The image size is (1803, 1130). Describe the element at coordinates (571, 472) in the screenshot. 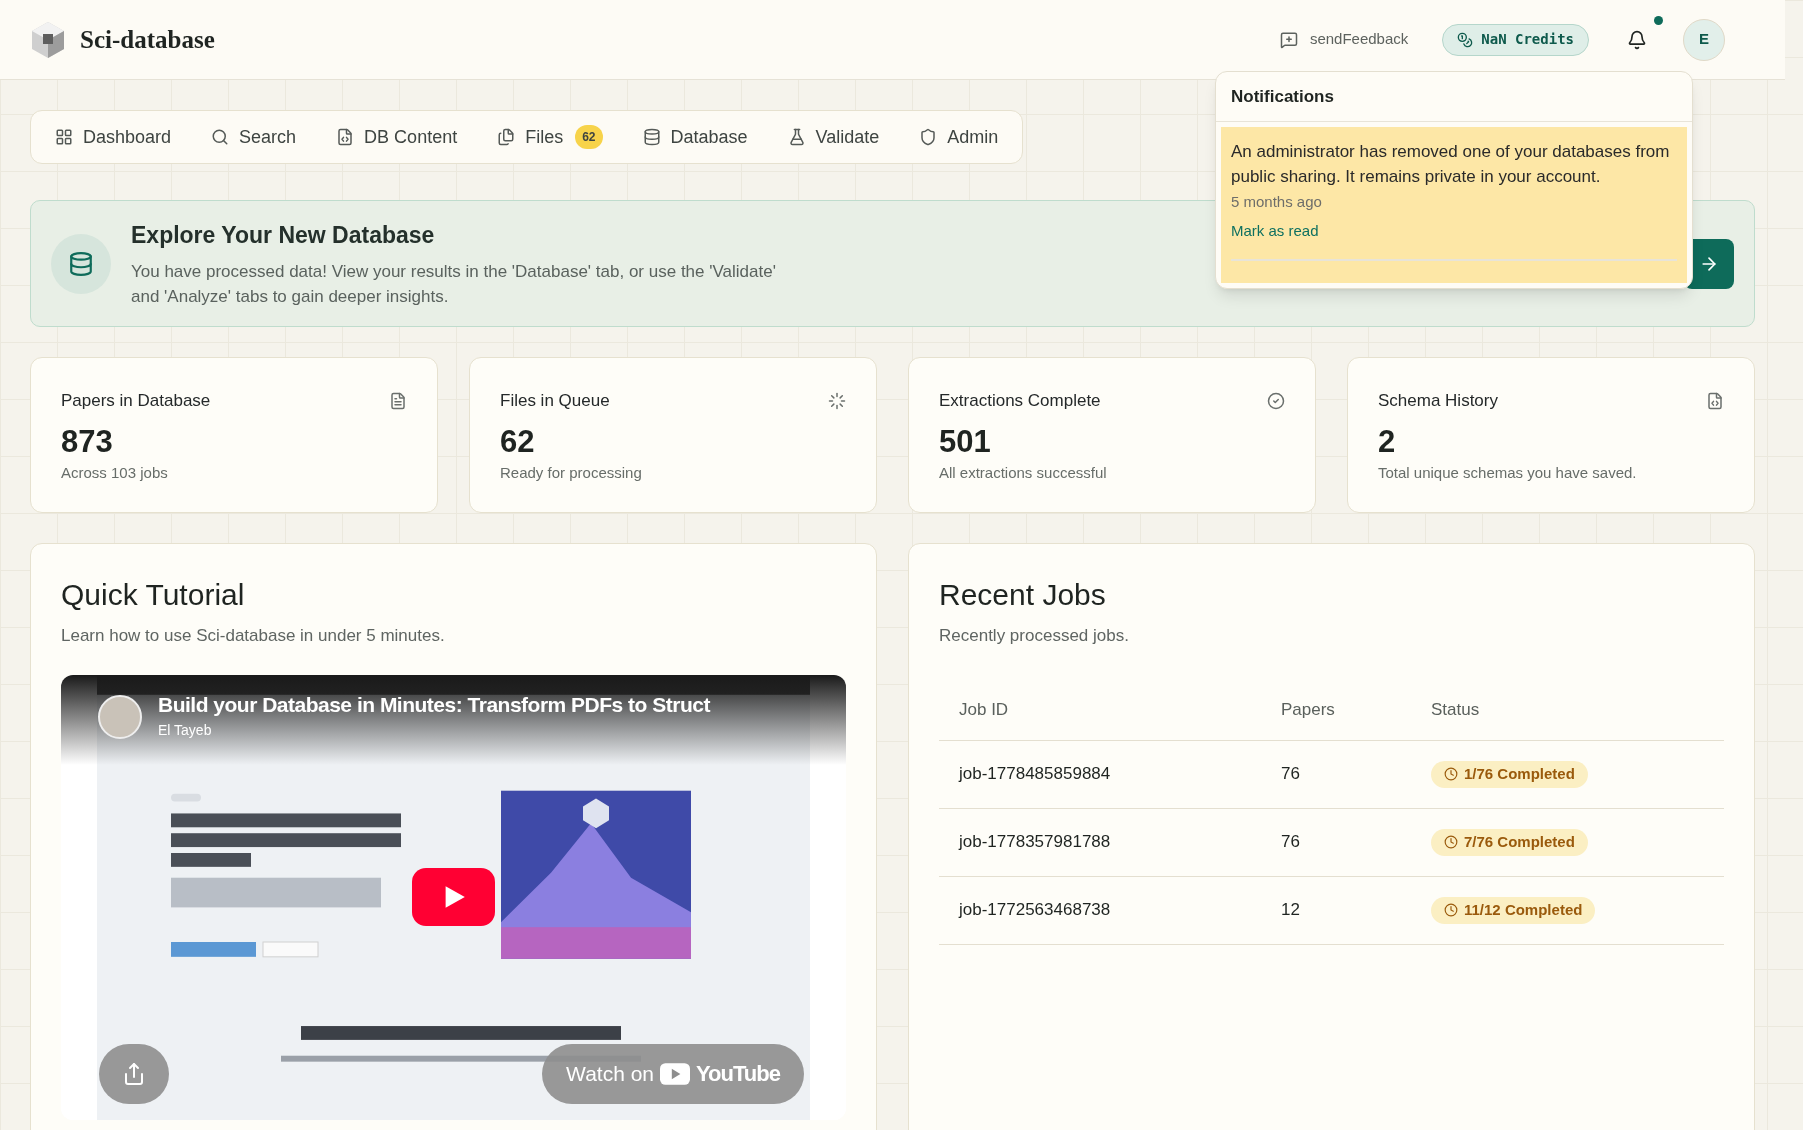

I see `stat-note: Ready for processing` at that location.